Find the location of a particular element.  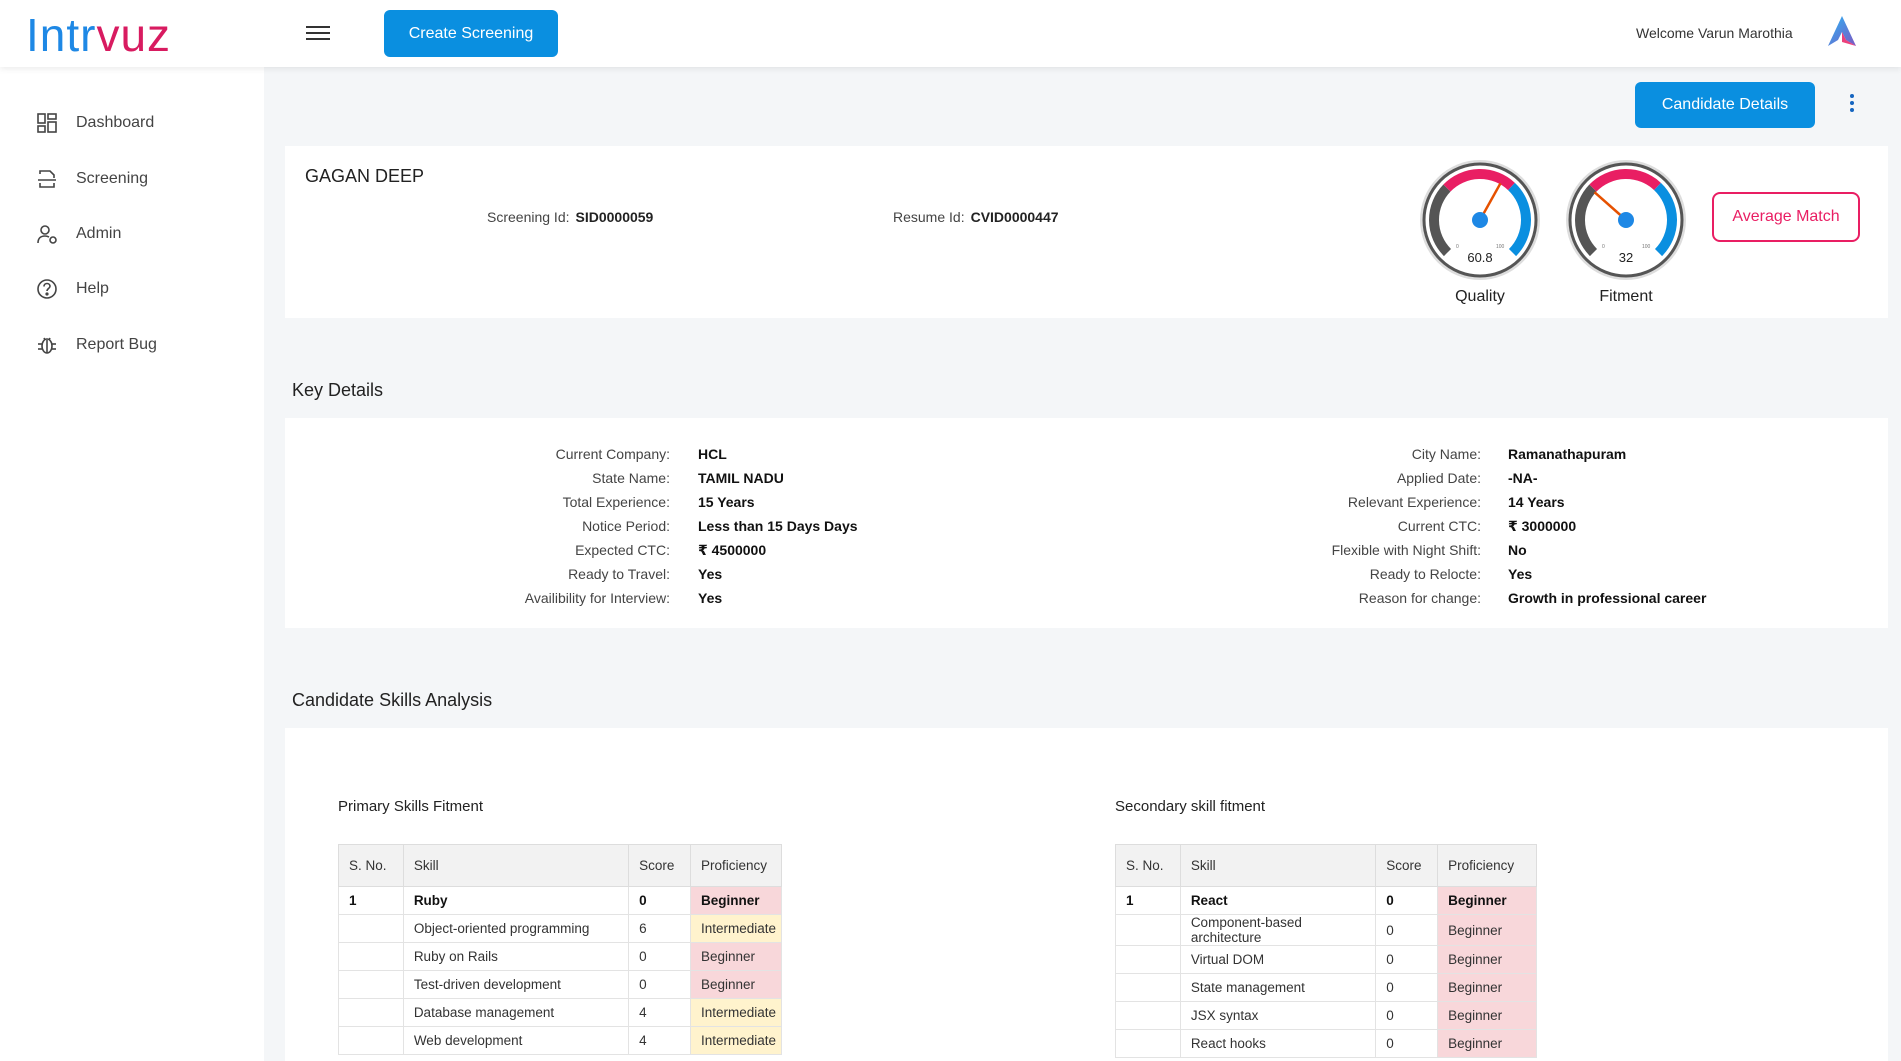

key-detail-row: Relevant Experience: 14 Years is located at coordinates (1085, 502).